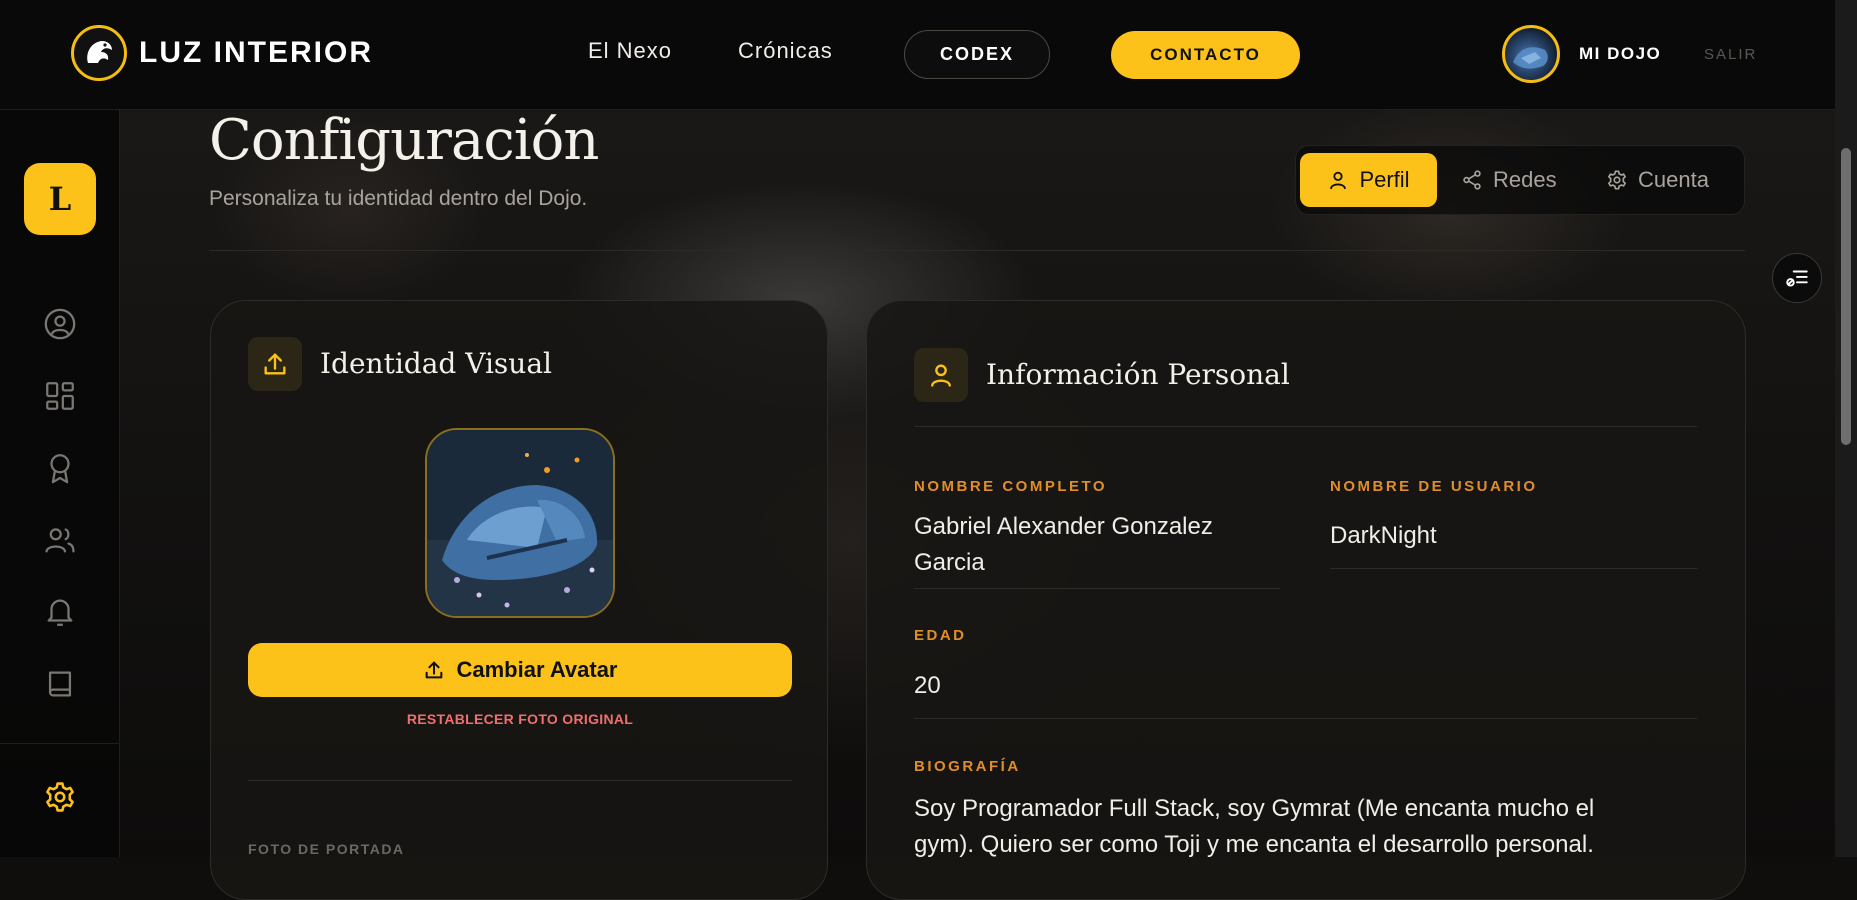 This screenshot has height=900, width=1857. I want to click on page-title: Configuración, so click(404, 140).